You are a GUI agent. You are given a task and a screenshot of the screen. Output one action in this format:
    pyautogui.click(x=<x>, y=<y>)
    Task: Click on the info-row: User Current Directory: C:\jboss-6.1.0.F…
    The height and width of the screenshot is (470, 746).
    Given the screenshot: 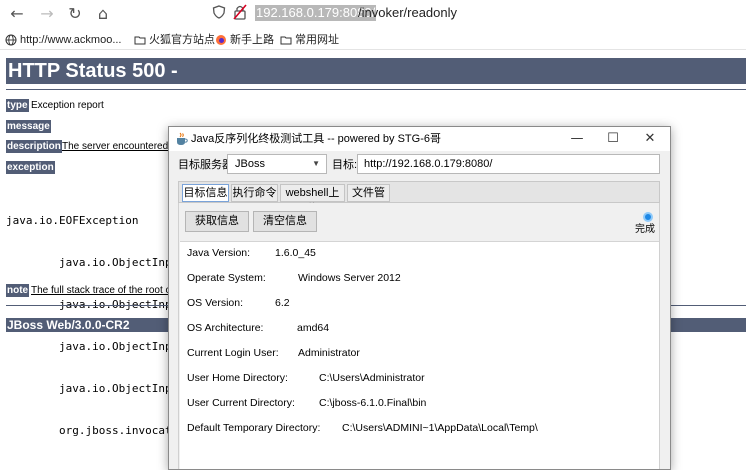 What is the action you would take?
    pyautogui.click(x=306, y=403)
    